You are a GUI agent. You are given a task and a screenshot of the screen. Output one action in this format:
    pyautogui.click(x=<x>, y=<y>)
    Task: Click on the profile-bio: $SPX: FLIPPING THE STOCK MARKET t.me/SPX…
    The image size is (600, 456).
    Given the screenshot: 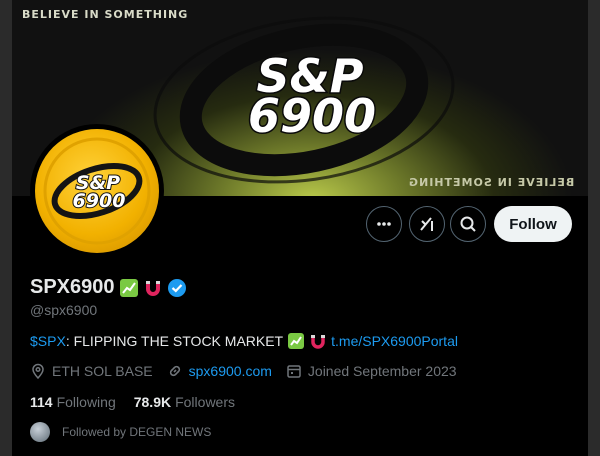 What is the action you would take?
    pyautogui.click(x=244, y=341)
    